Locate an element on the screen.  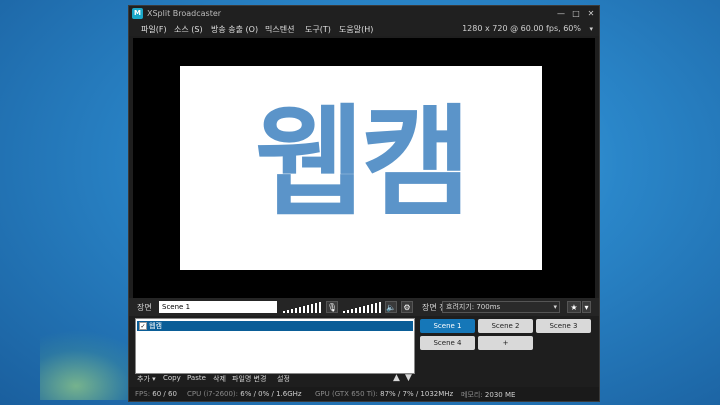
scene-3-button: Scene 3 is located at coordinates (563, 326).